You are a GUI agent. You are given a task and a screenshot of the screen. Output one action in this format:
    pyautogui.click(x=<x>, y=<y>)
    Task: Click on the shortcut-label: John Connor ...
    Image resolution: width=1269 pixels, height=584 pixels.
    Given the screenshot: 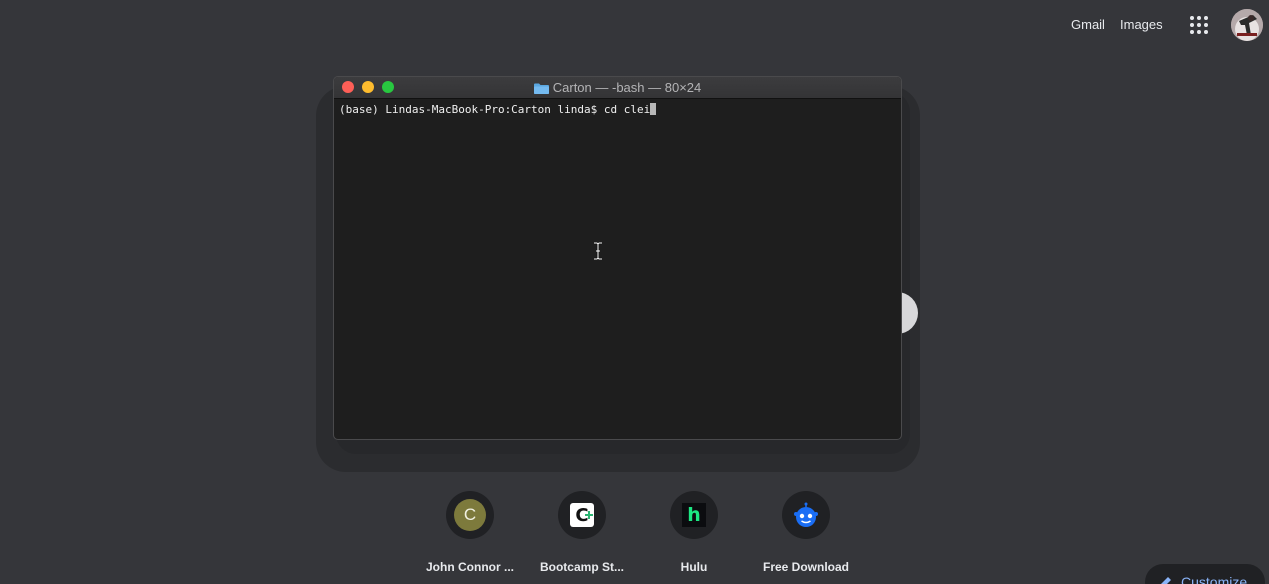 What is the action you would take?
    pyautogui.click(x=470, y=567)
    